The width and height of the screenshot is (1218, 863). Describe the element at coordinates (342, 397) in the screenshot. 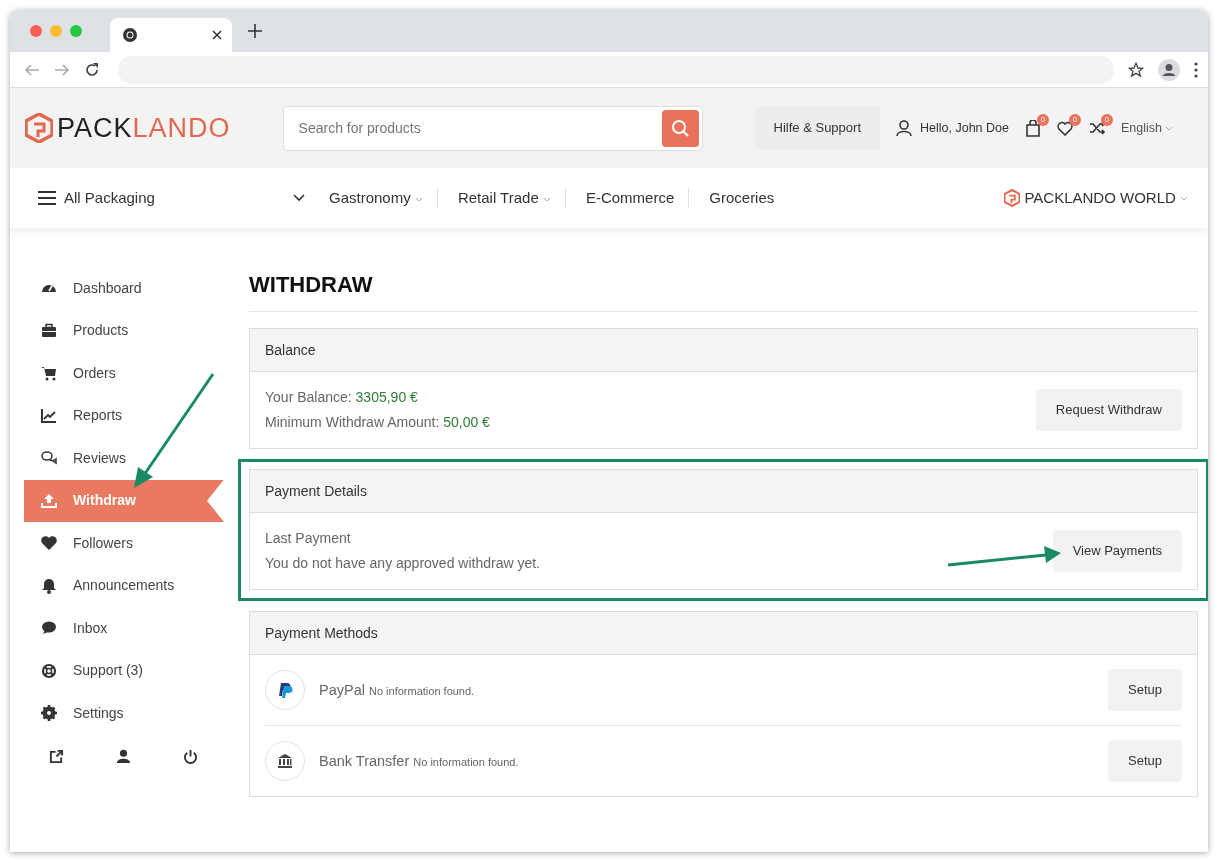

I see `balance-line: Your Balance: 3305,90 €` at that location.